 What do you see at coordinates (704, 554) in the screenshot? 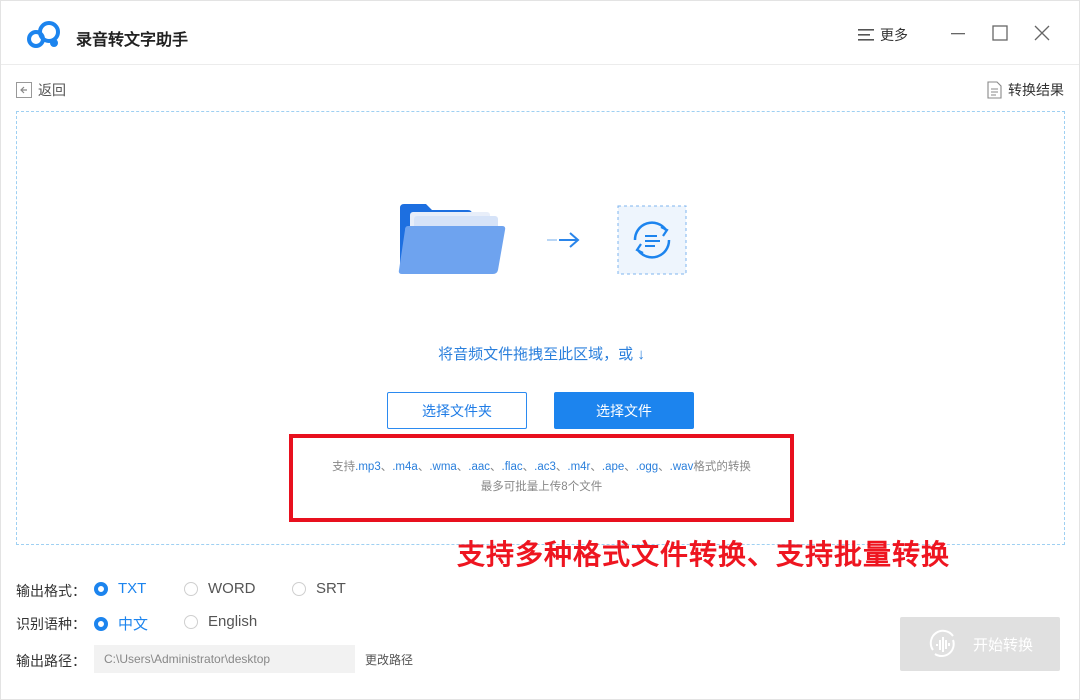
I see `annotation-caption: 支持多种格式文件转换、支持批量转换` at bounding box center [704, 554].